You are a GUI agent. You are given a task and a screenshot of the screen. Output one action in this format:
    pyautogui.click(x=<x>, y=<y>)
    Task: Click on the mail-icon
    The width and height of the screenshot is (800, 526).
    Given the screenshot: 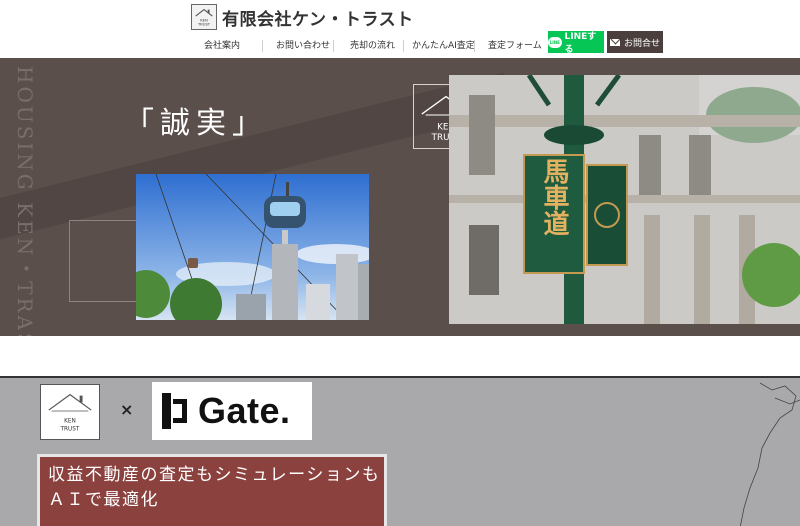 What is the action you would take?
    pyautogui.click(x=614, y=42)
    